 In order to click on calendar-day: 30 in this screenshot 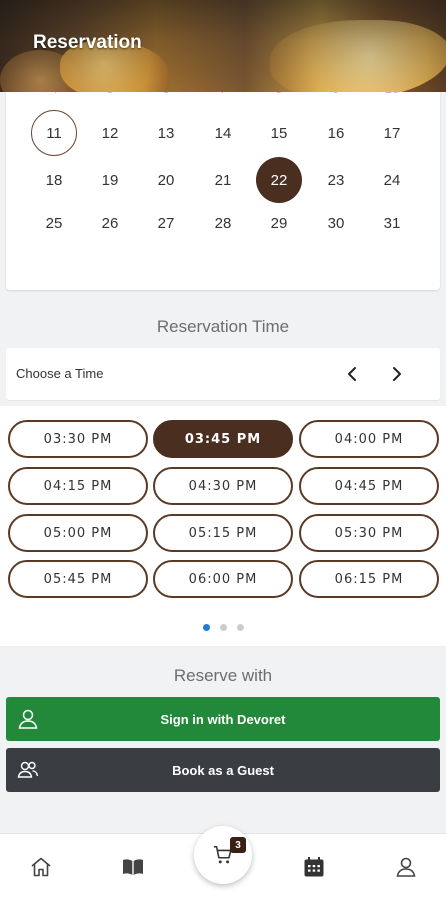, I will do `click(336, 223)`.